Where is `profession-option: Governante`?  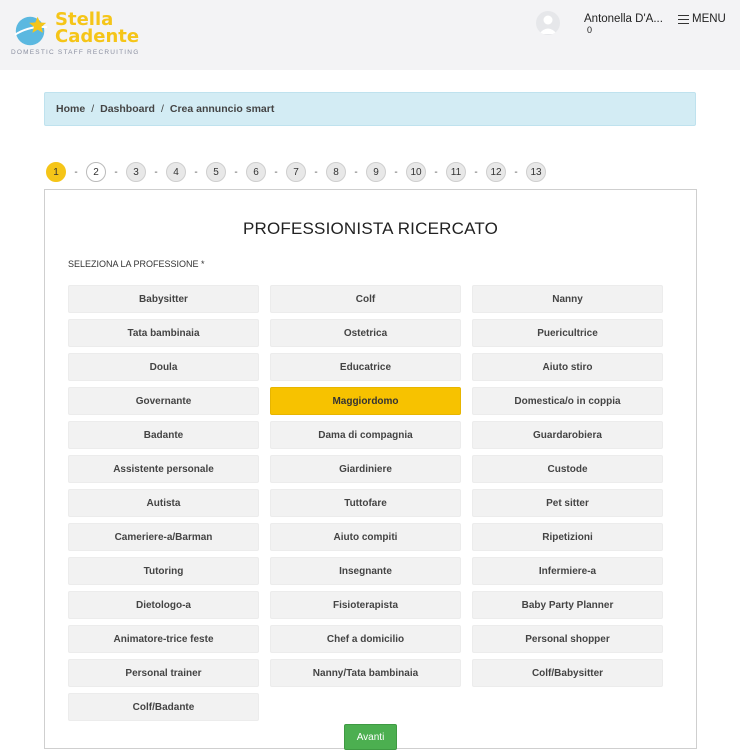
profession-option: Governante is located at coordinates (163, 401).